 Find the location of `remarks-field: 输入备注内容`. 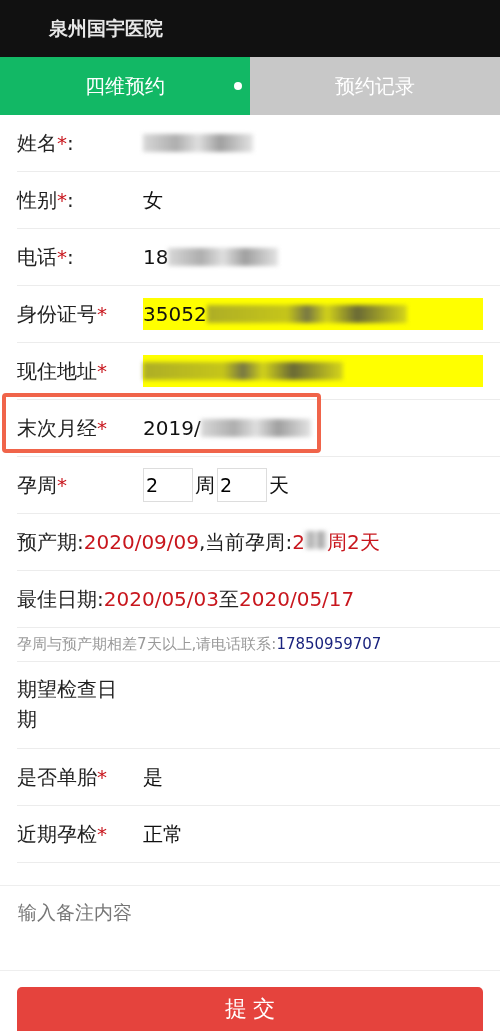

remarks-field: 输入备注内容 is located at coordinates (250, 928).